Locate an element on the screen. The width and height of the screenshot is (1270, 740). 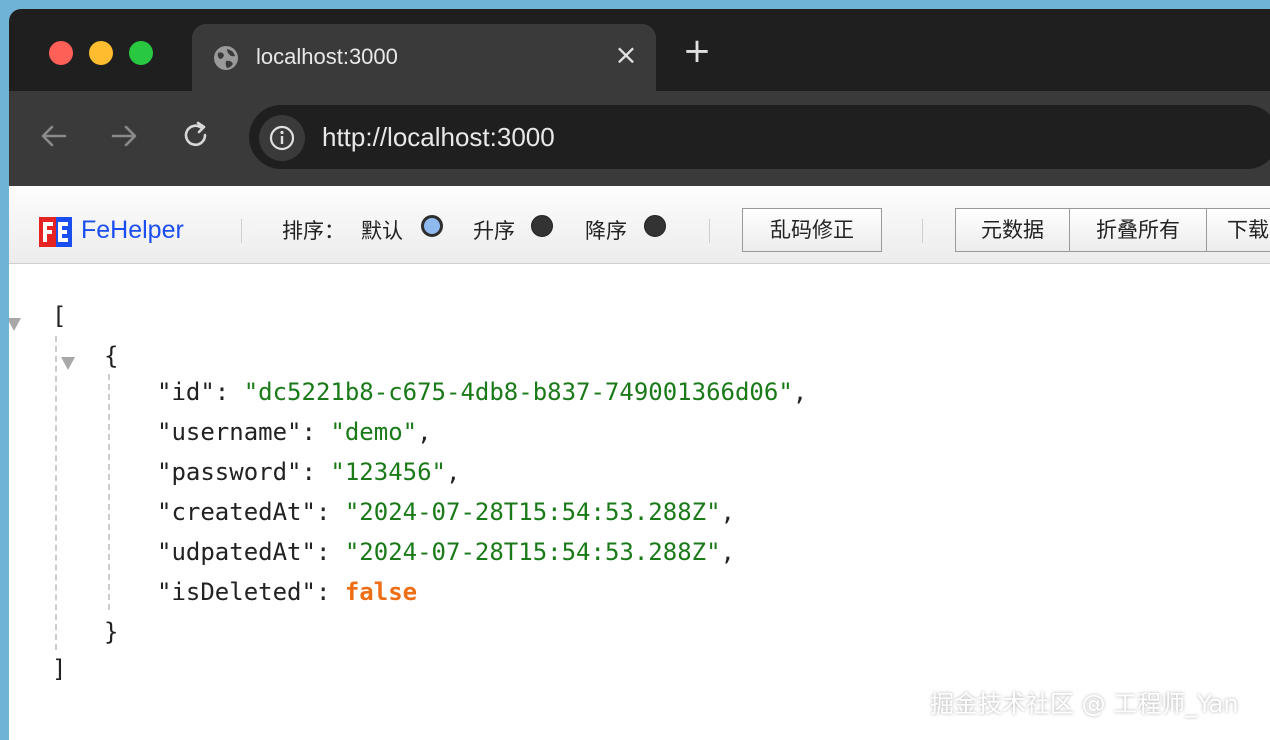
back-arrow-icon is located at coordinates (54, 136).